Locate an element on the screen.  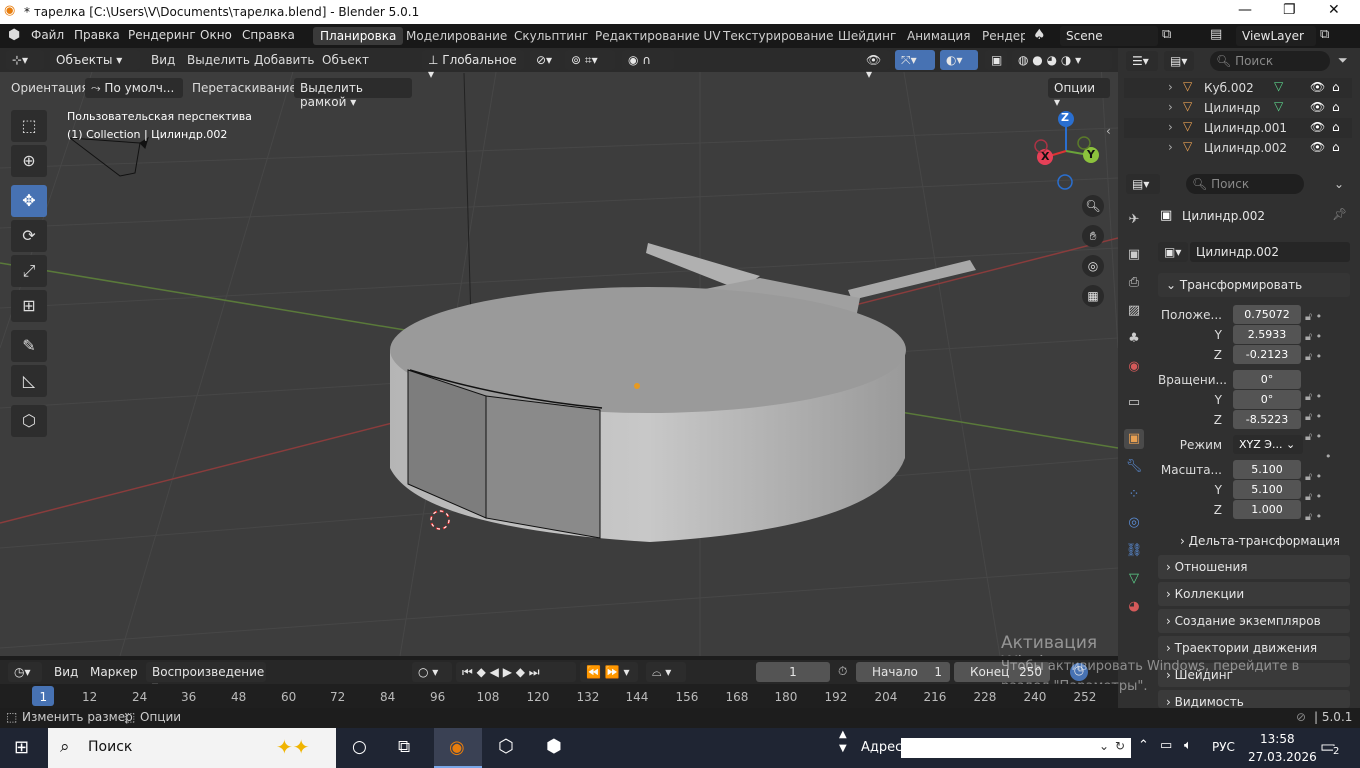
shading-modes: ◍ ● ◕ ◑ ▾ is located at coordinates (1062, 60).